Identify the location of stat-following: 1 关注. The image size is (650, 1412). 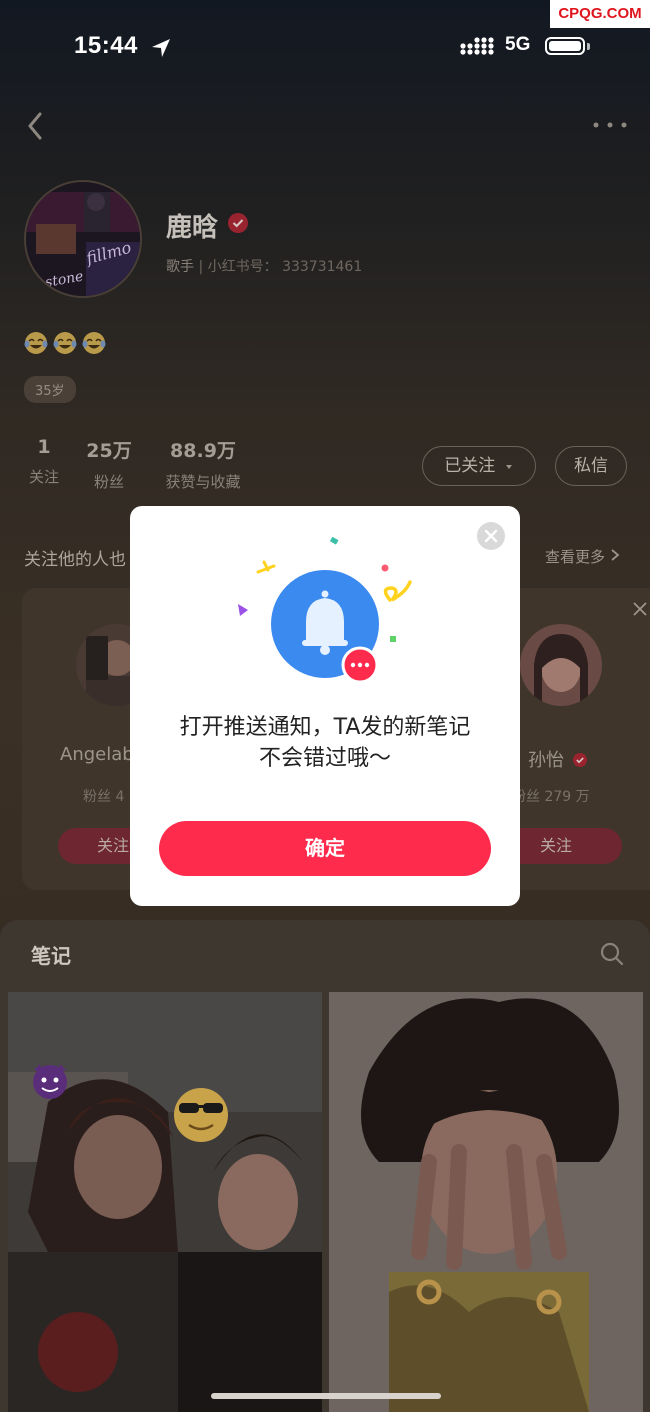
(44, 461).